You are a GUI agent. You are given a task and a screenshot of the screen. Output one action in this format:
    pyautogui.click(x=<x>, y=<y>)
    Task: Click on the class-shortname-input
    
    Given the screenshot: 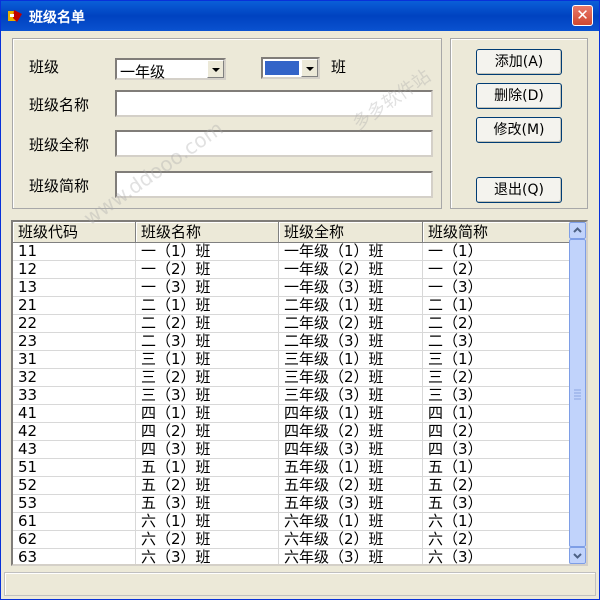 What is the action you would take?
    pyautogui.click(x=274, y=184)
    